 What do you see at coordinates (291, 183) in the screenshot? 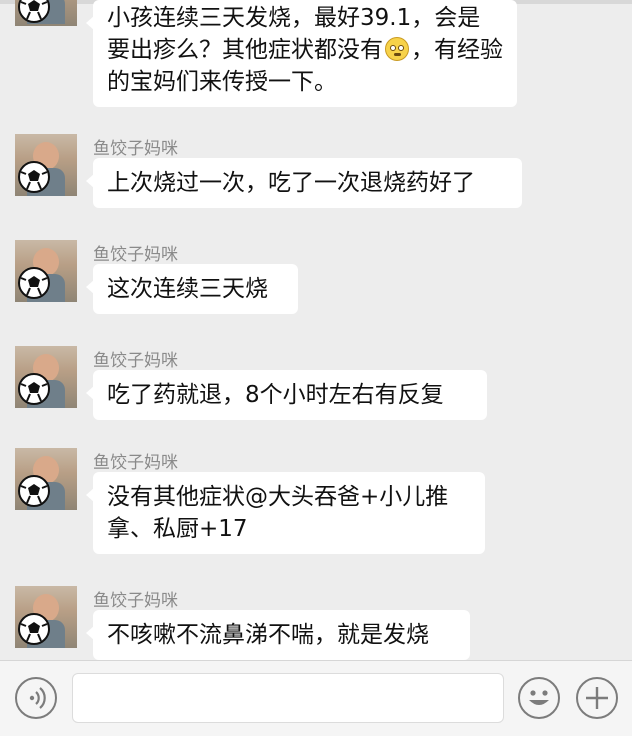
I see `message-text: 上次烧过一次，吃了一次退烧药好了` at bounding box center [291, 183].